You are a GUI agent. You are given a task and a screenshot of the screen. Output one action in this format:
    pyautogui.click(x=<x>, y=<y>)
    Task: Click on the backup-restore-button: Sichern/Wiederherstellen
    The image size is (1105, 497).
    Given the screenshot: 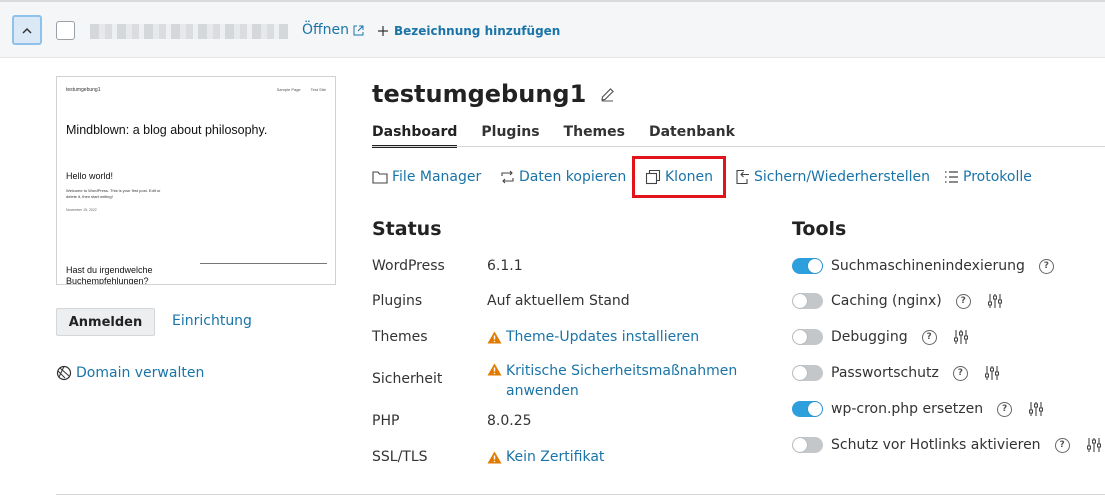 What is the action you would take?
    pyautogui.click(x=832, y=177)
    